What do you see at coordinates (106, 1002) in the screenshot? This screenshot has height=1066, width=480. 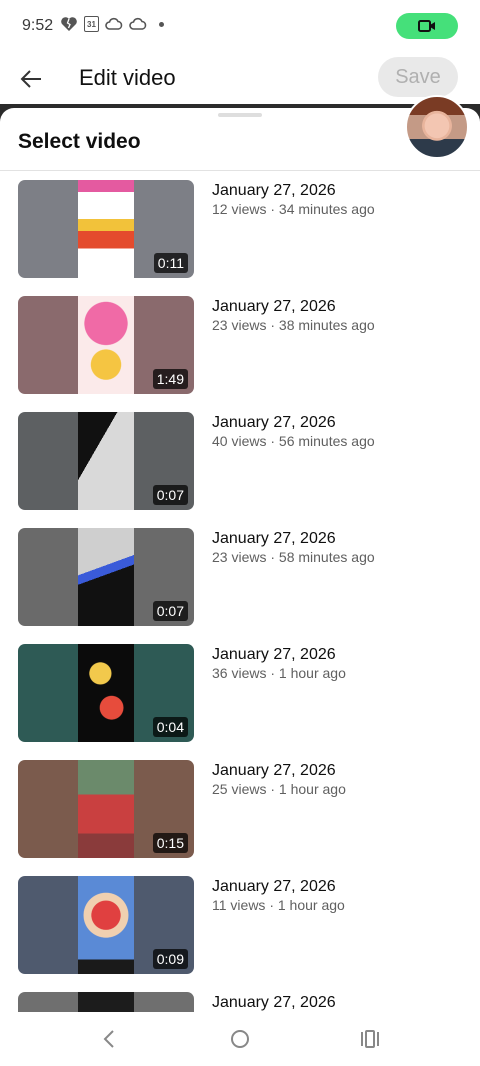 I see `video-thumbnail` at bounding box center [106, 1002].